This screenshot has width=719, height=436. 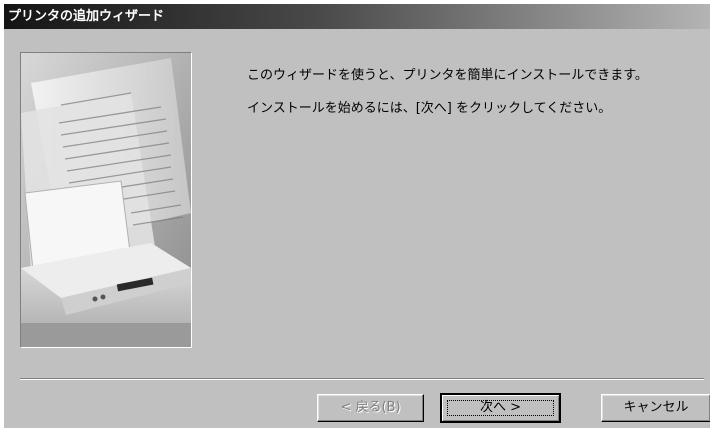 I want to click on intro-text: このウィザードを使うと、プリンタを簡単にインストールできます。, so click(x=447, y=75).